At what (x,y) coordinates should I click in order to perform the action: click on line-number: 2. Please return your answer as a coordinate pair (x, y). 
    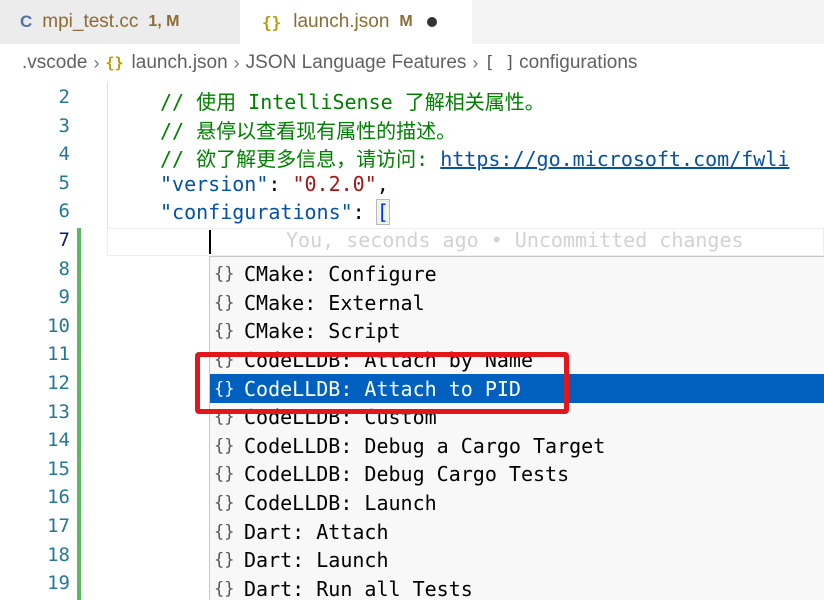
    Looking at the image, I should click on (64, 97).